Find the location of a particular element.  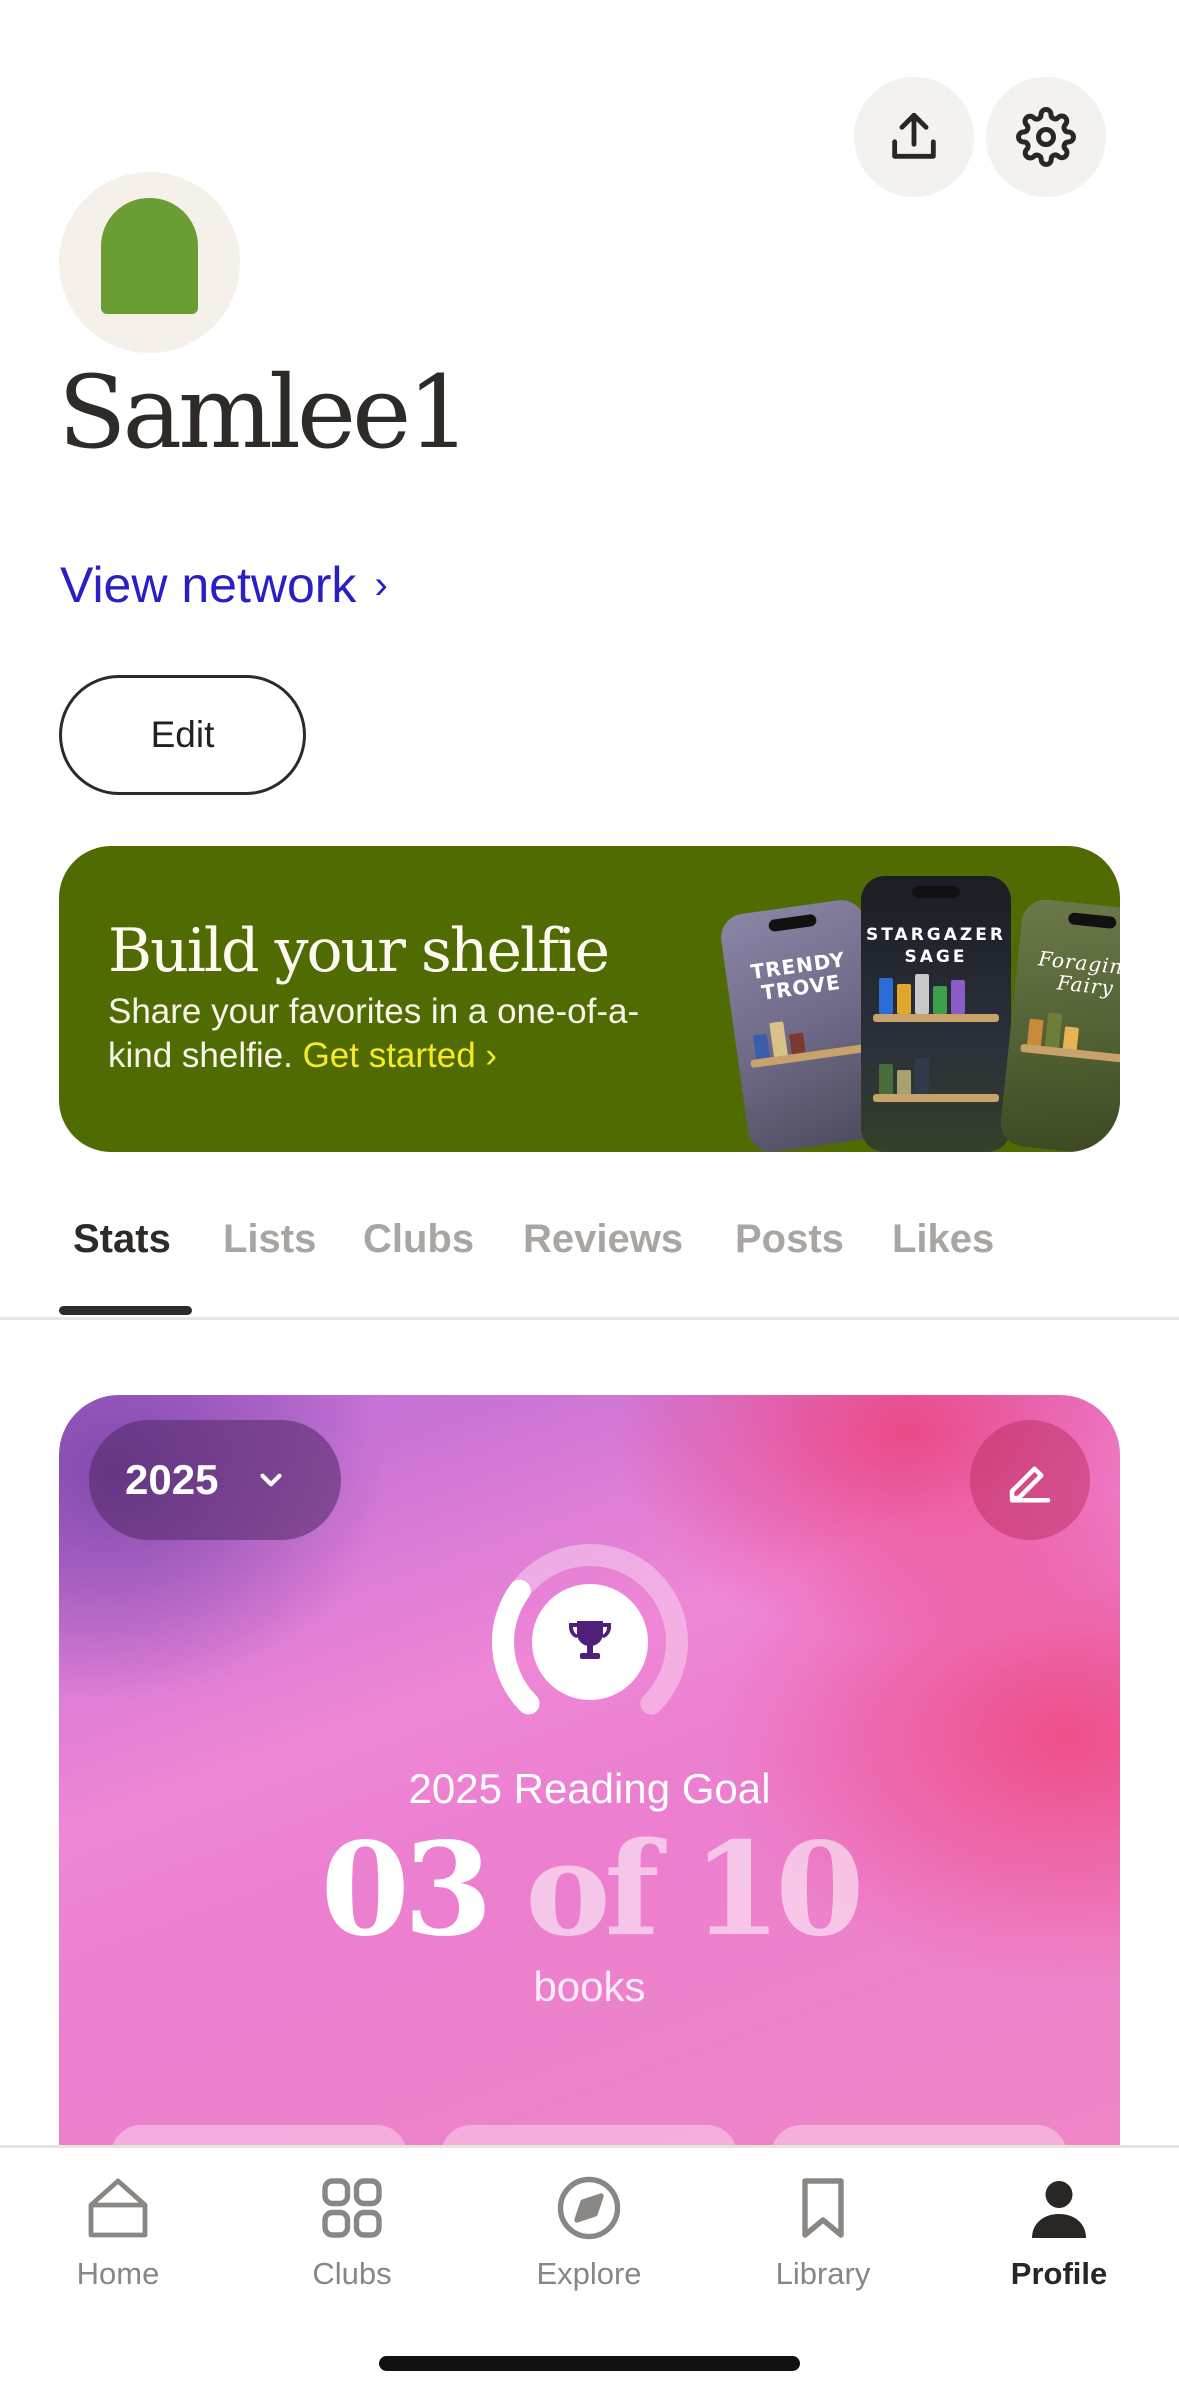

share-upload-icon is located at coordinates (914, 135).